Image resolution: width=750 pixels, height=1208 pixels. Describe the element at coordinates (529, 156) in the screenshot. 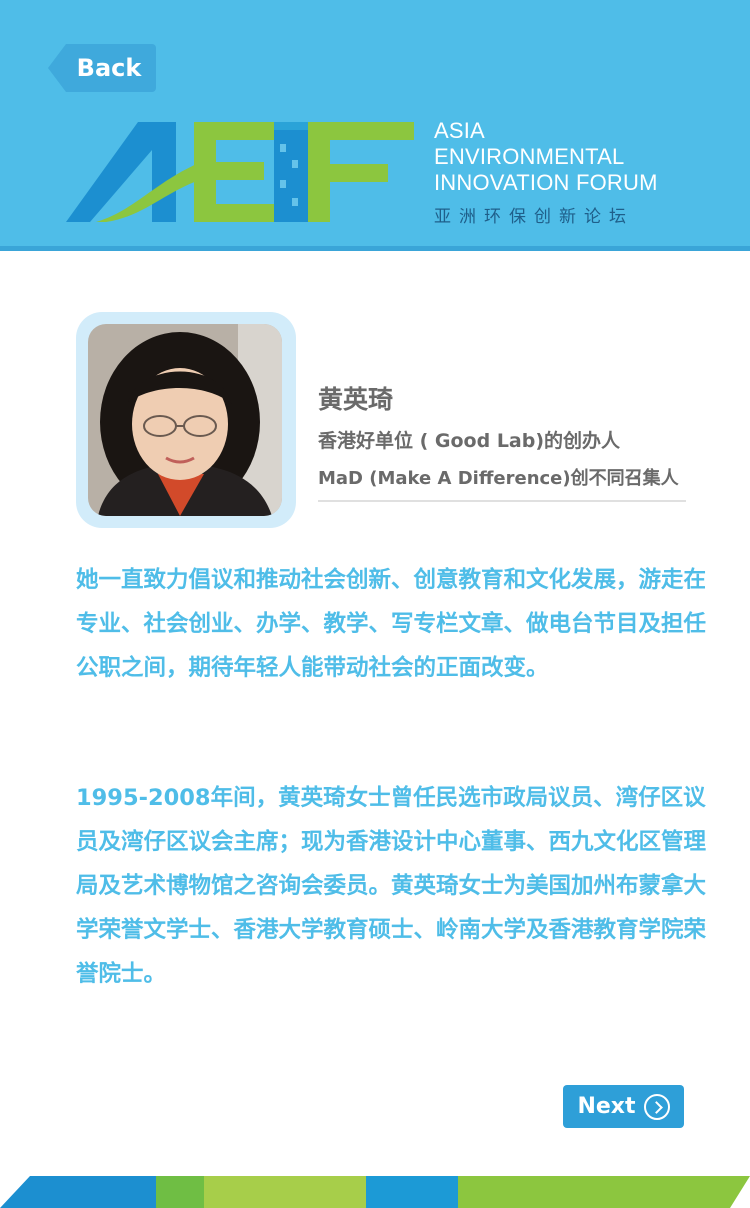

I see `logo-line-2: ENVIRONMENTAL` at that location.